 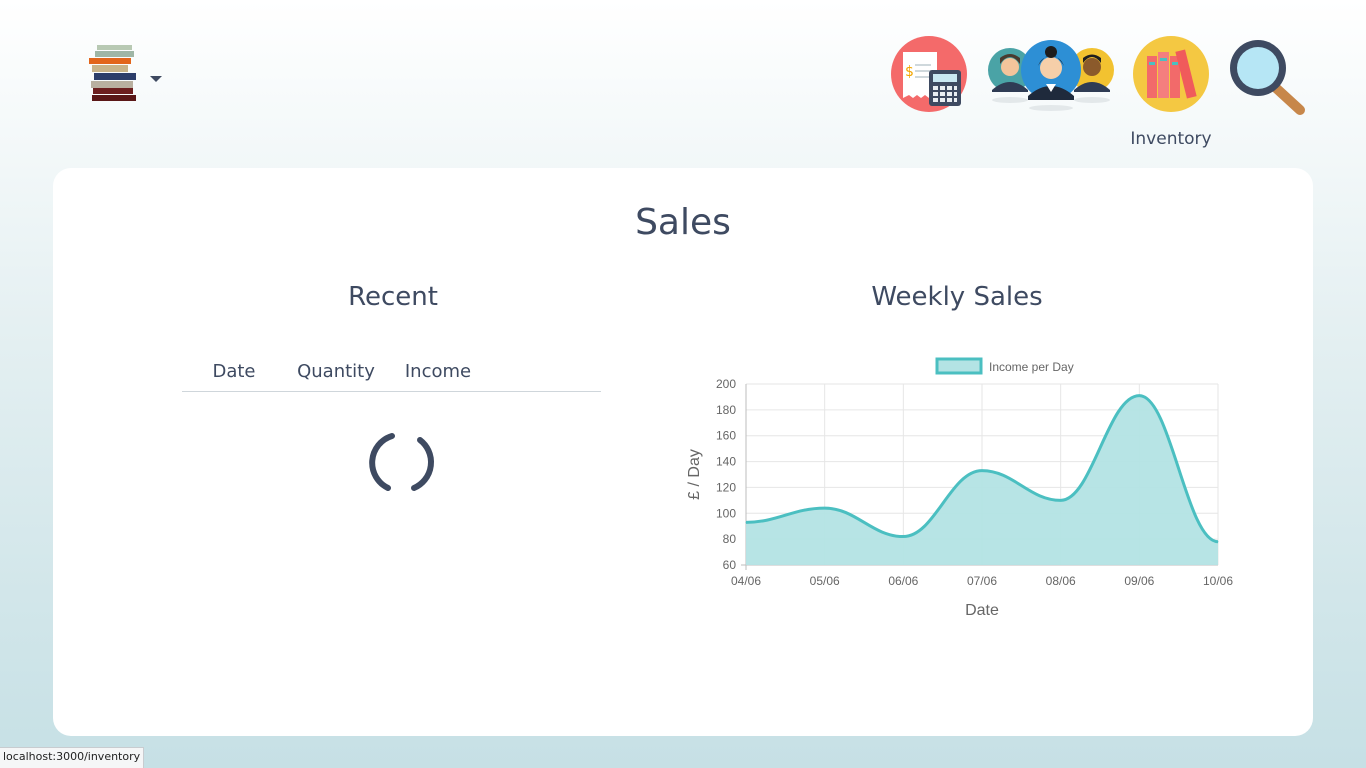 What do you see at coordinates (1139, 581) in the screenshot?
I see `x-tick-label: 09/06` at bounding box center [1139, 581].